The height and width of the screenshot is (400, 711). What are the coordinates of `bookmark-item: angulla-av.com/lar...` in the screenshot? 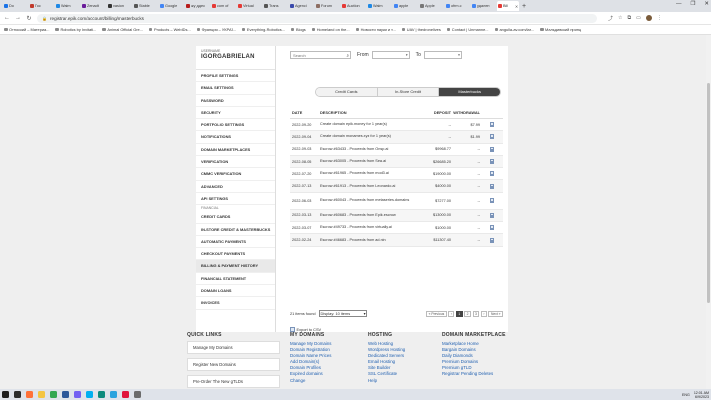 It's located at (514, 29).